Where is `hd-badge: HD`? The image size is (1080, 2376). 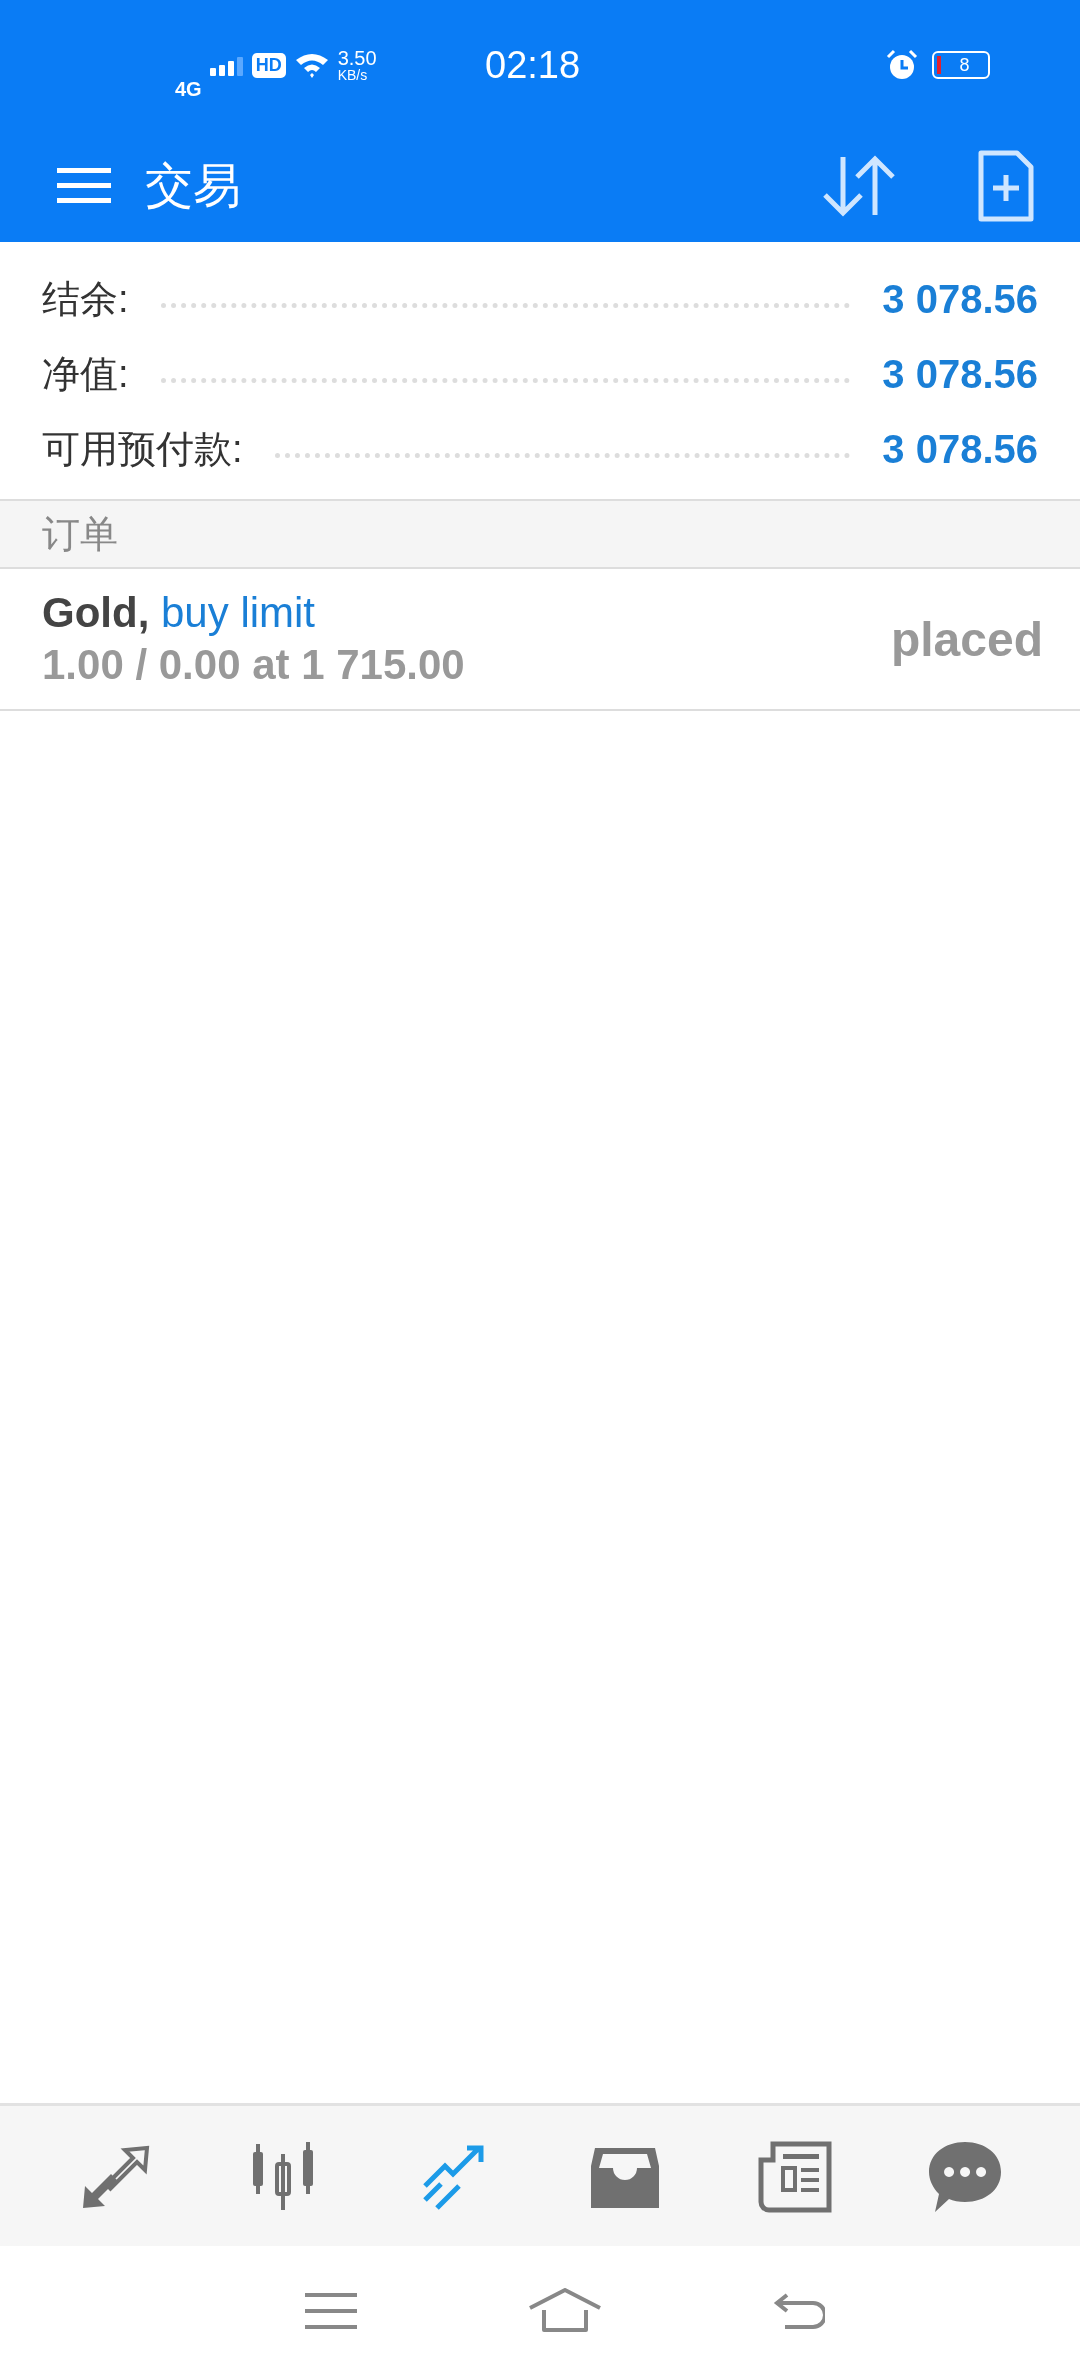
hd-badge: HD is located at coordinates (268, 65).